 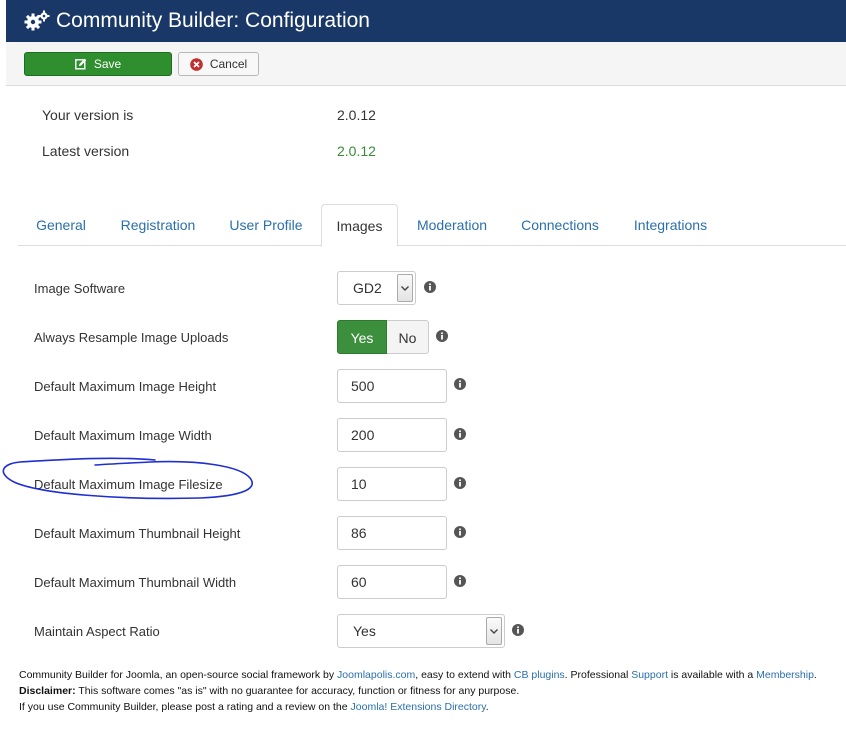 I want to click on jed-link: Joomla! Extensions Directory, so click(x=418, y=707).